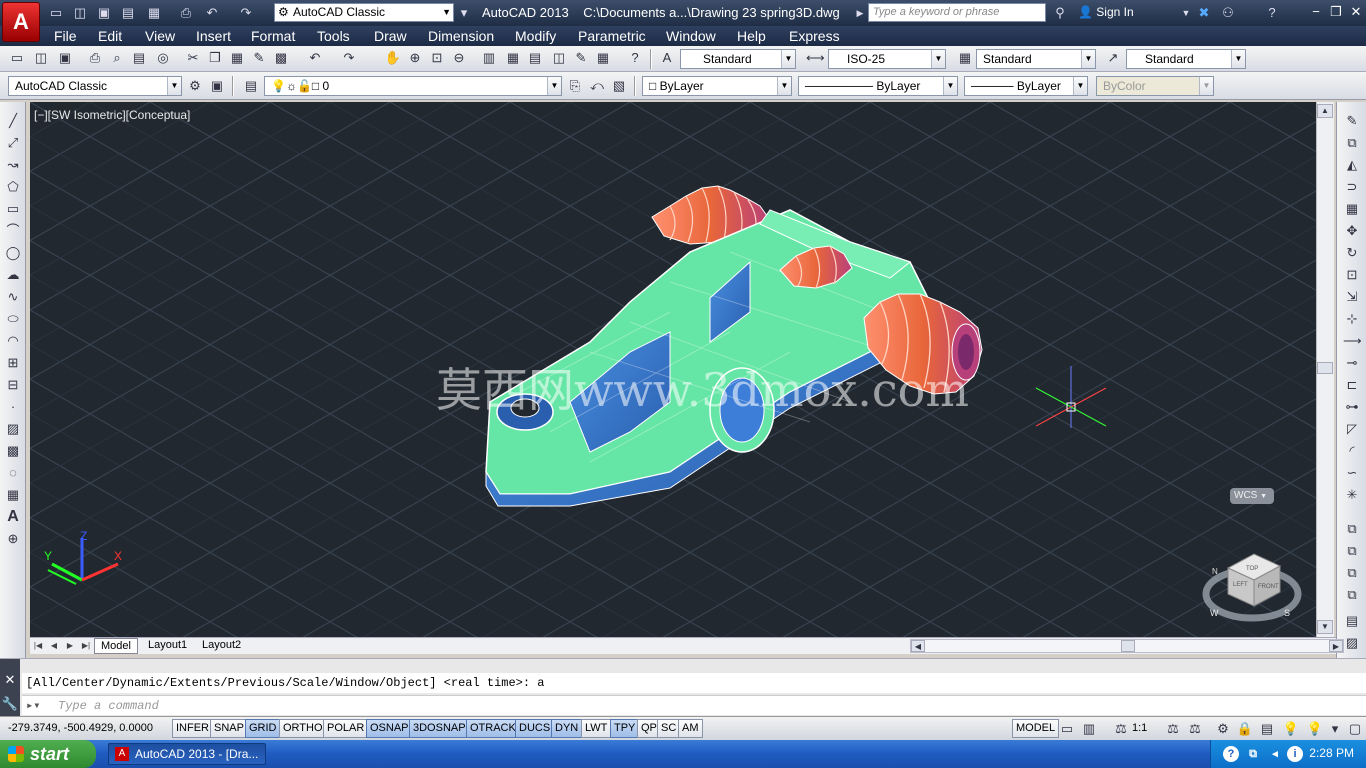 The height and width of the screenshot is (768, 1366). Describe the element at coordinates (603, 58) in the screenshot. I see `quickcalc-icon: ▦` at that location.